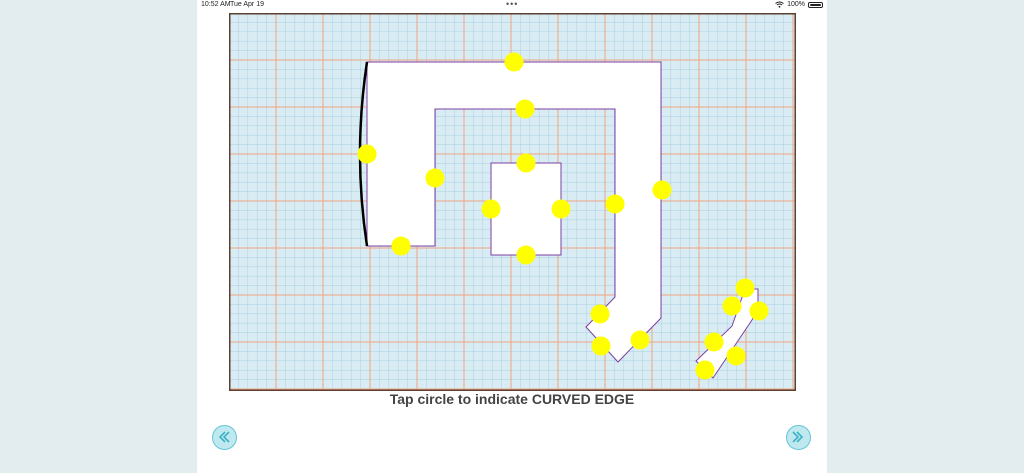 The height and width of the screenshot is (473, 1024). Describe the element at coordinates (662, 190) in the screenshot. I see `edge-circle-outer-right` at that location.